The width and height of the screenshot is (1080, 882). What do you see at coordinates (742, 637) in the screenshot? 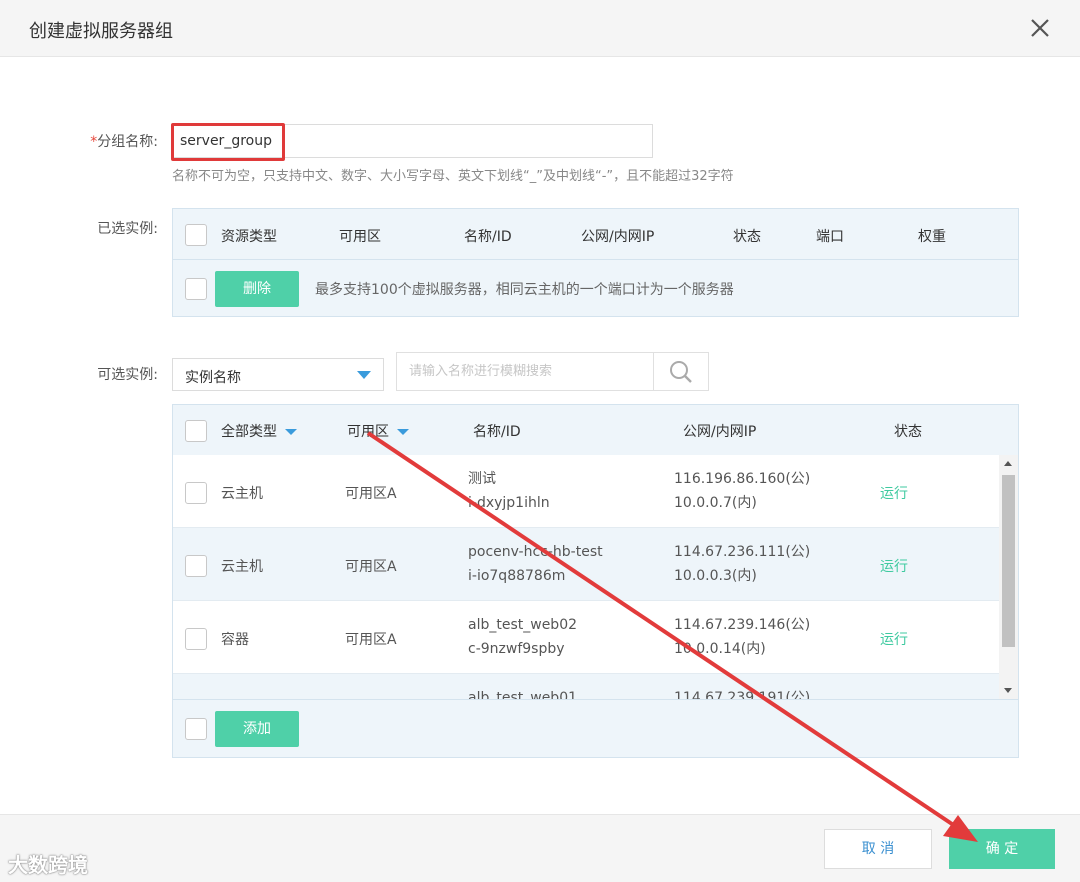
I see `cell-ip: 114.67.239.146(公) 10.0.0.14(内)` at bounding box center [742, 637].